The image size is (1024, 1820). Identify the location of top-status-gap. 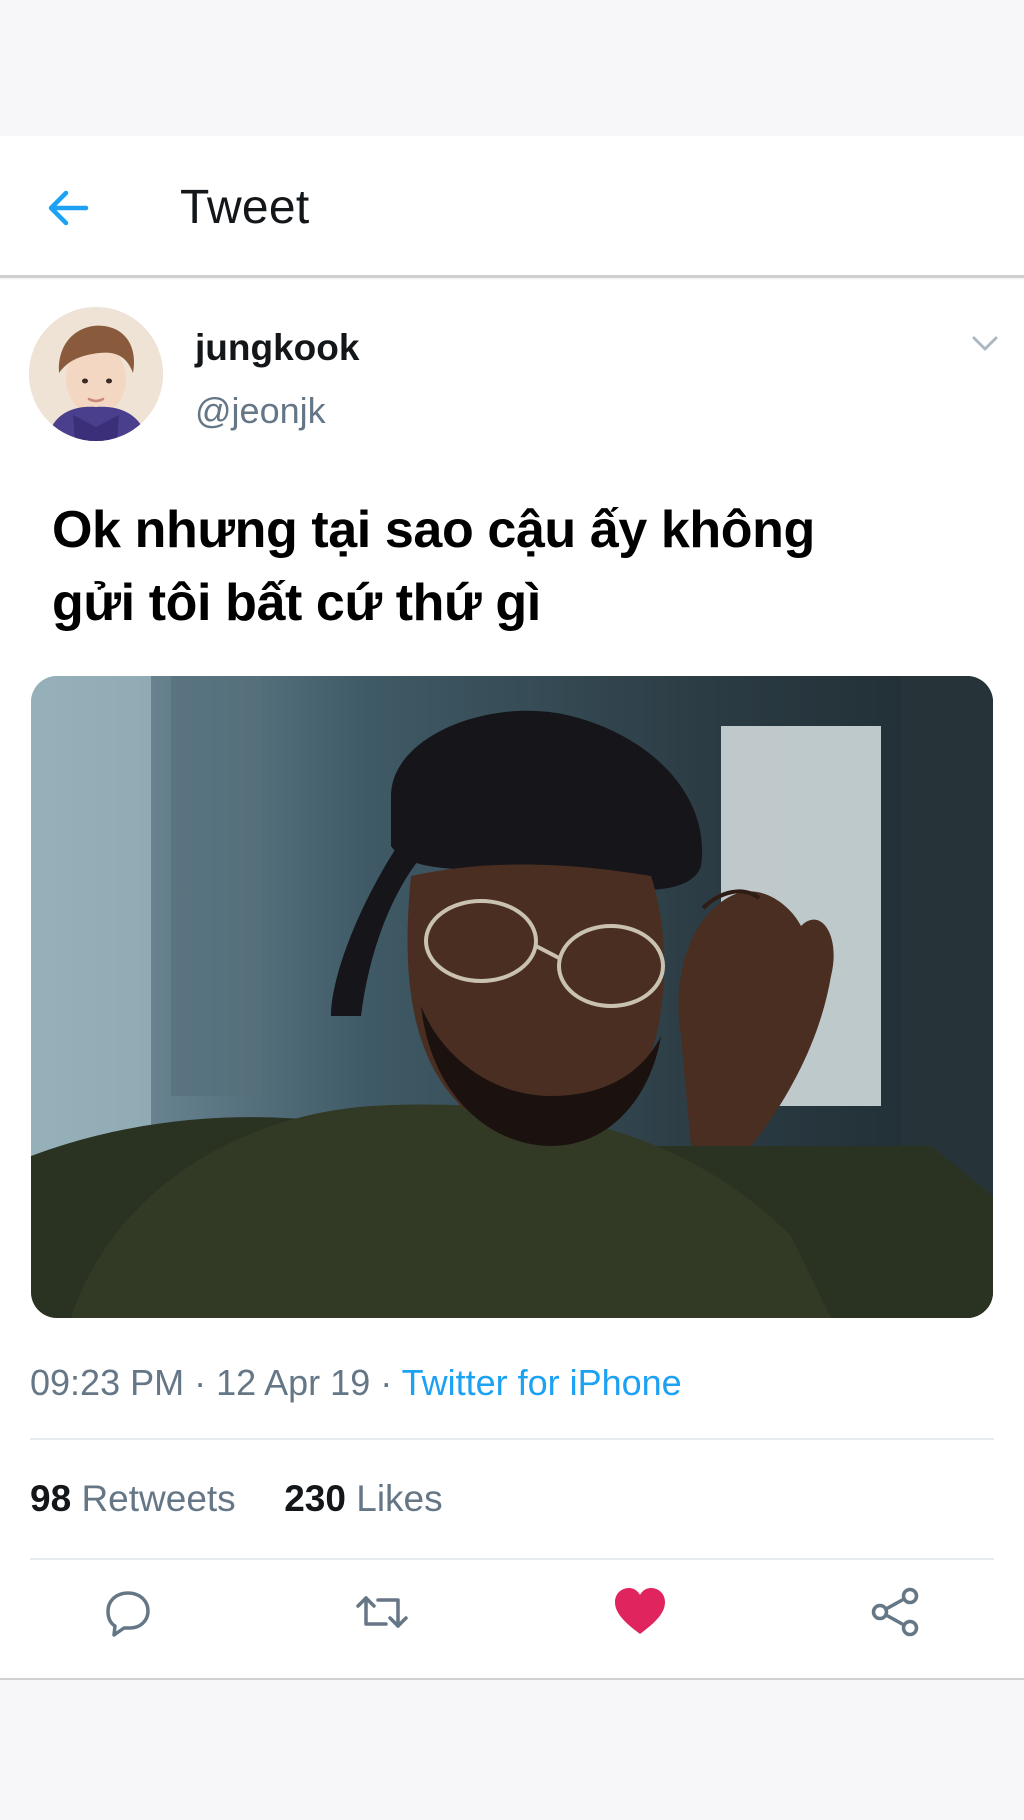
(512, 68).